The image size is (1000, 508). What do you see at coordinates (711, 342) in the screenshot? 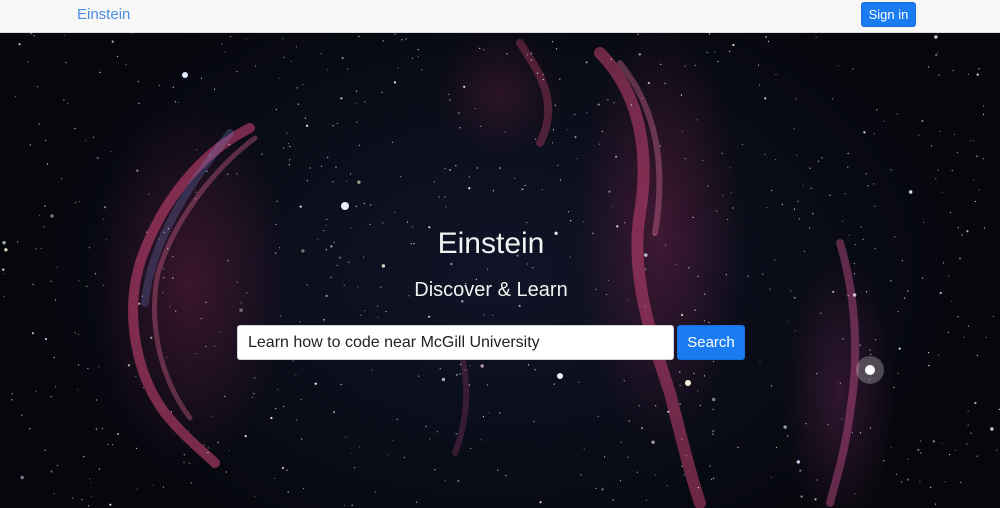
I see `search-button: Search` at bounding box center [711, 342].